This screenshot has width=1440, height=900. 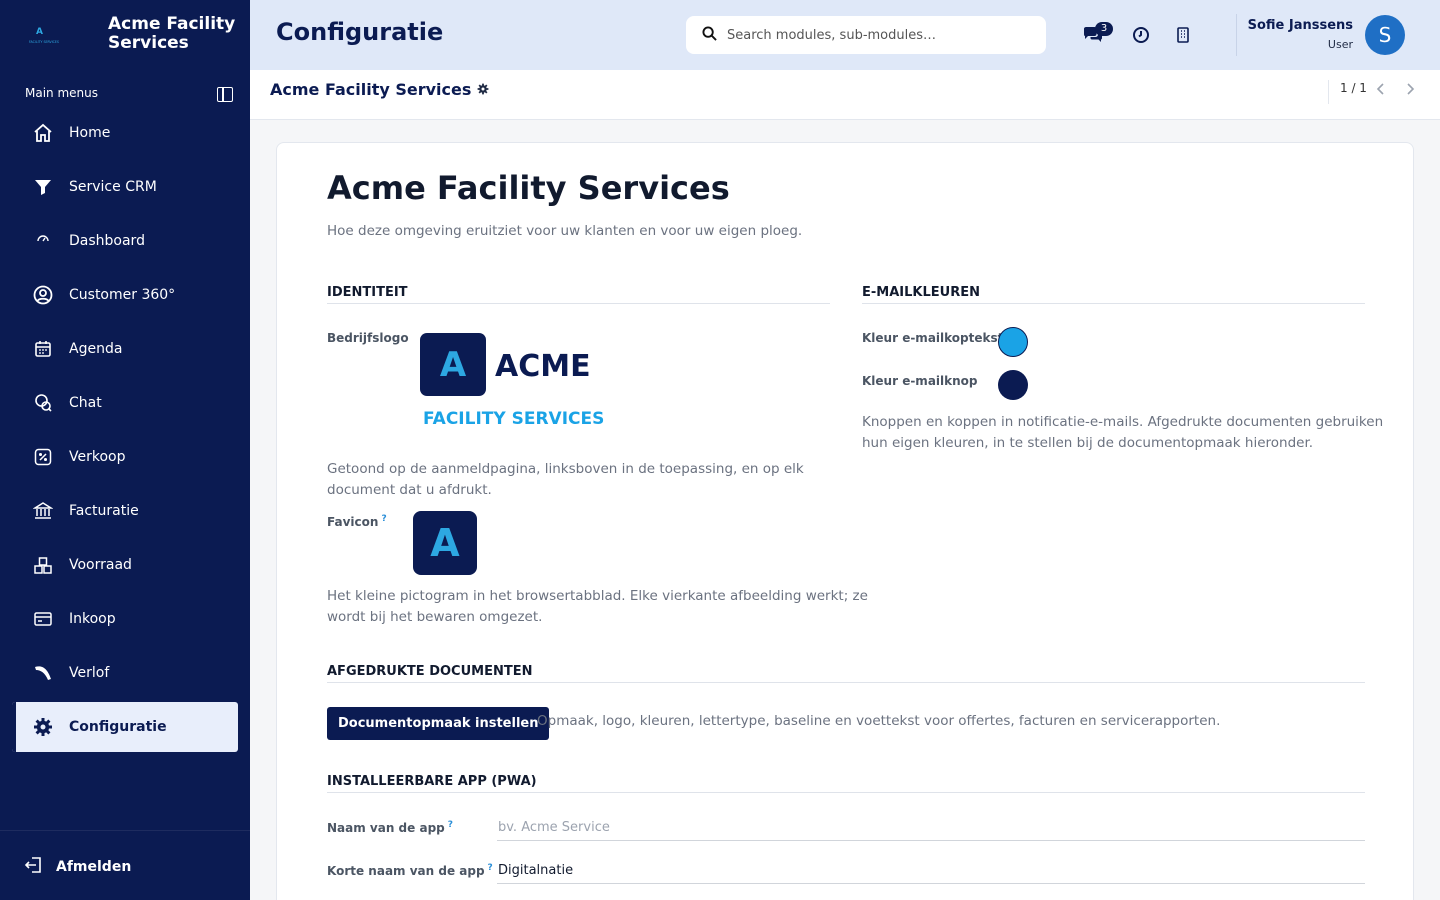 What do you see at coordinates (371, 89) in the screenshot?
I see `breadcrumb-title: Acme Facility Services` at bounding box center [371, 89].